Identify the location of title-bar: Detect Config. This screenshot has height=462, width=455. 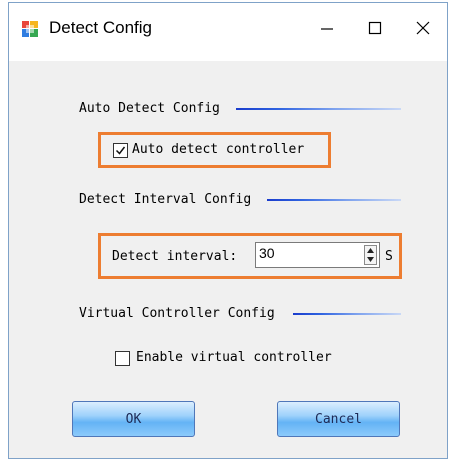
(228, 28).